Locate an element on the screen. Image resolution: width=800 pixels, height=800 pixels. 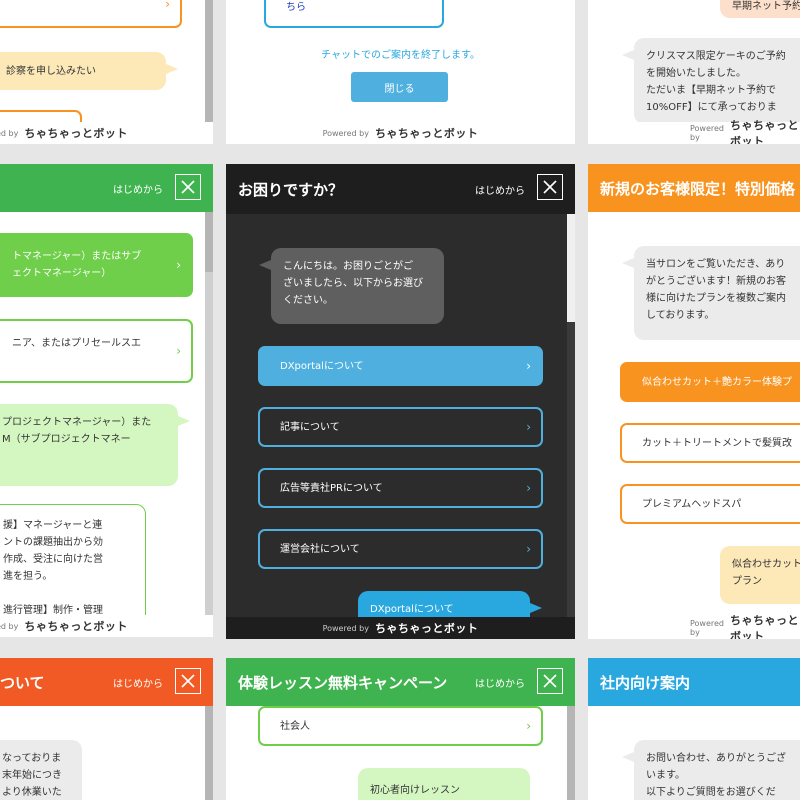
option-button-1: トマネージャー）またはサブ ェクトマネージャー） › is located at coordinates (96, 265).